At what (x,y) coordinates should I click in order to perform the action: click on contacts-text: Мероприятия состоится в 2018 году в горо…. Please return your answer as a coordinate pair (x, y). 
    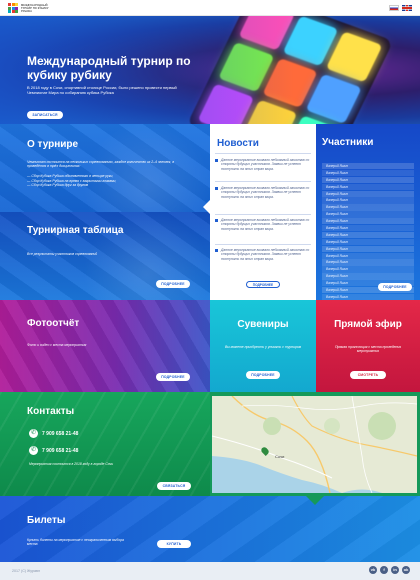
    Looking at the image, I should click on (71, 464).